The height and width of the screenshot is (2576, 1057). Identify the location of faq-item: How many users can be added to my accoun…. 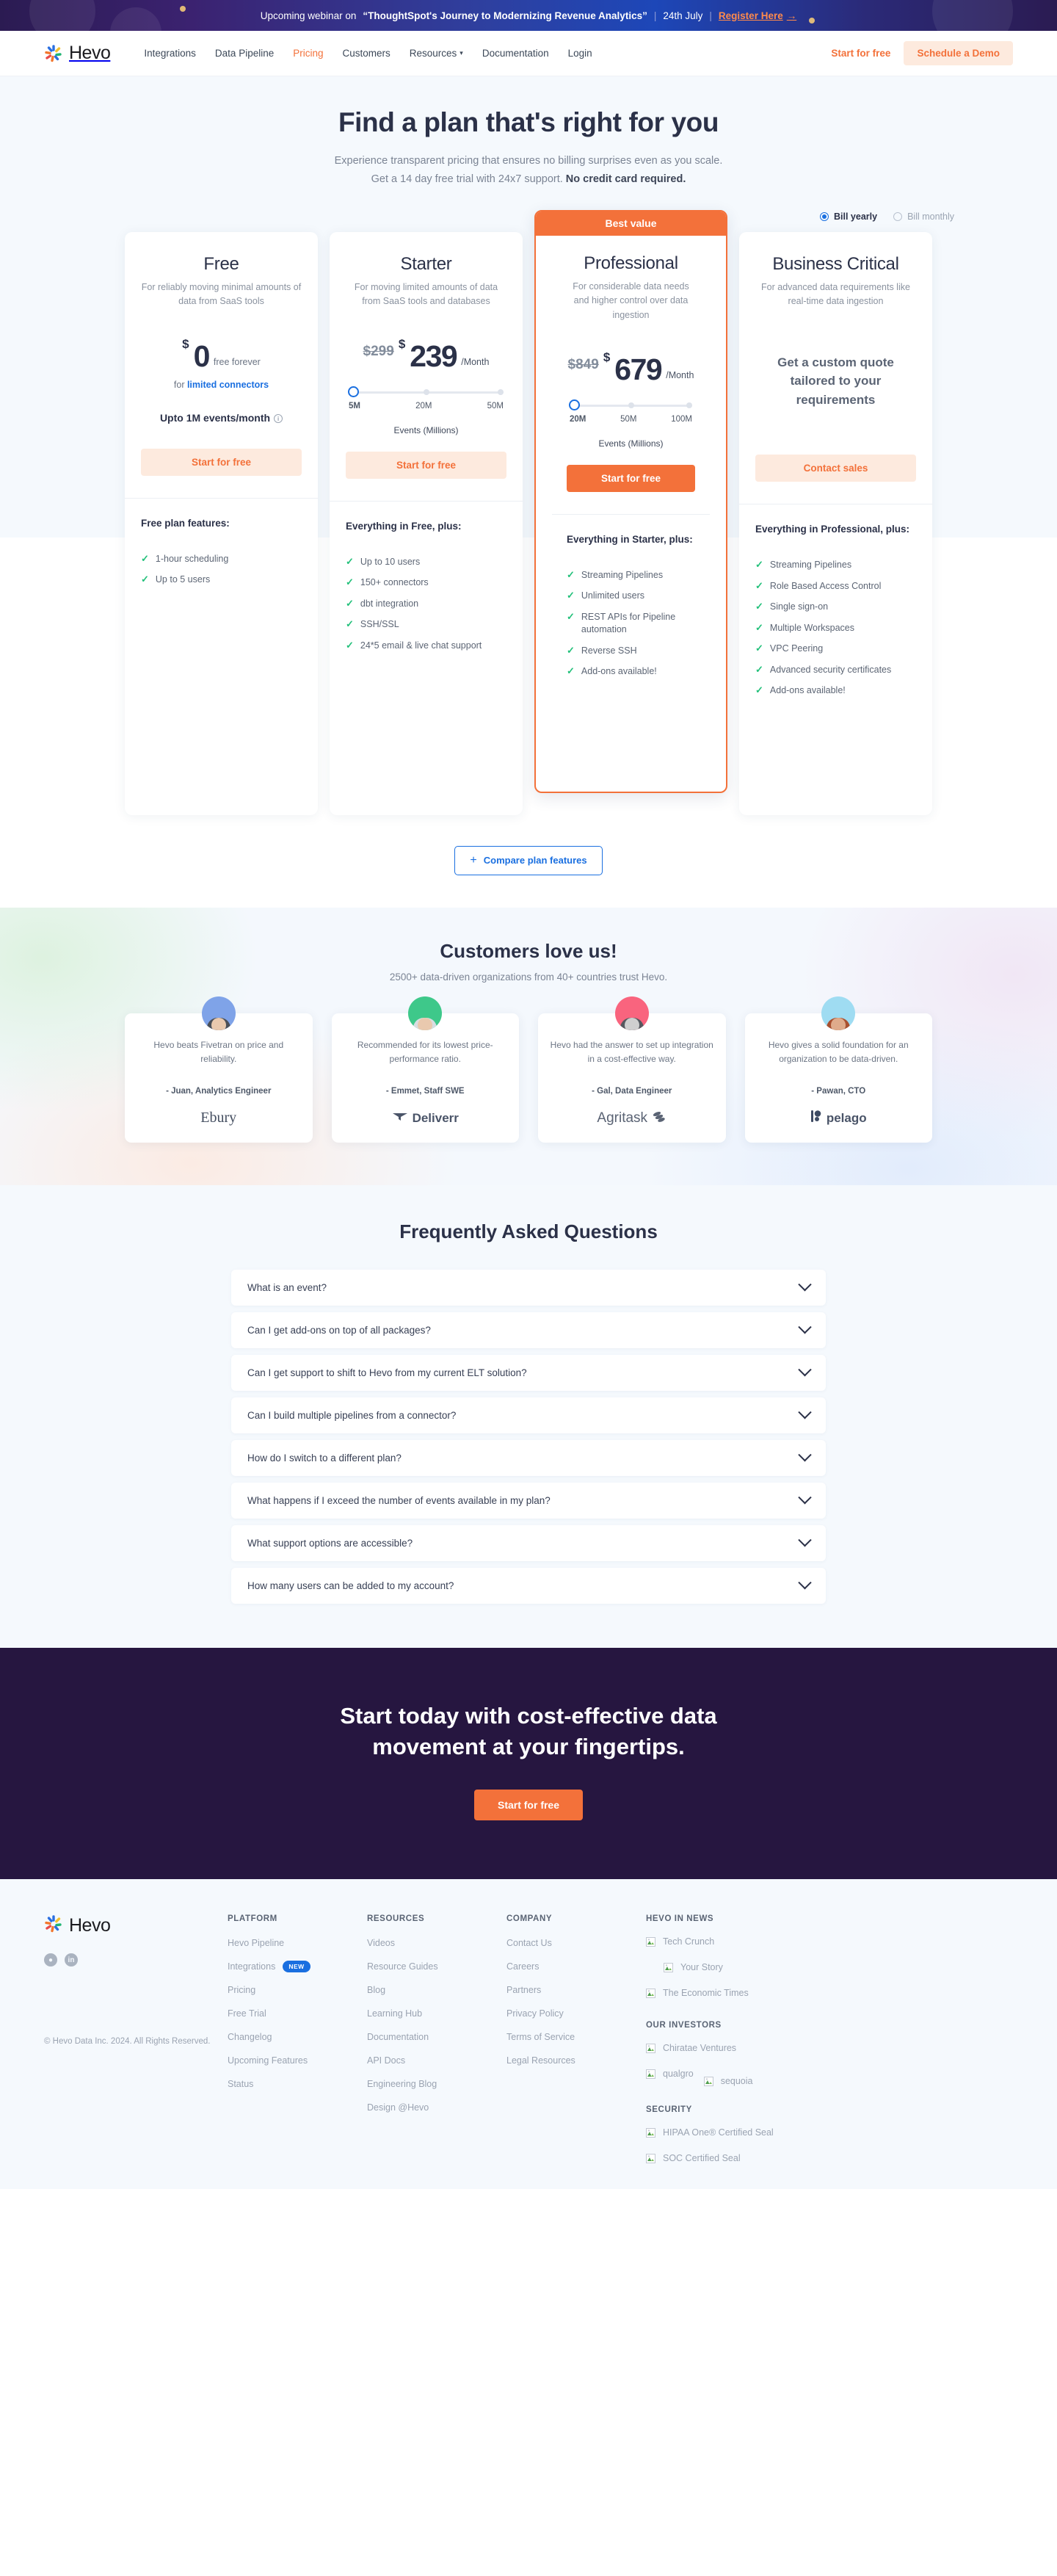
(528, 1585).